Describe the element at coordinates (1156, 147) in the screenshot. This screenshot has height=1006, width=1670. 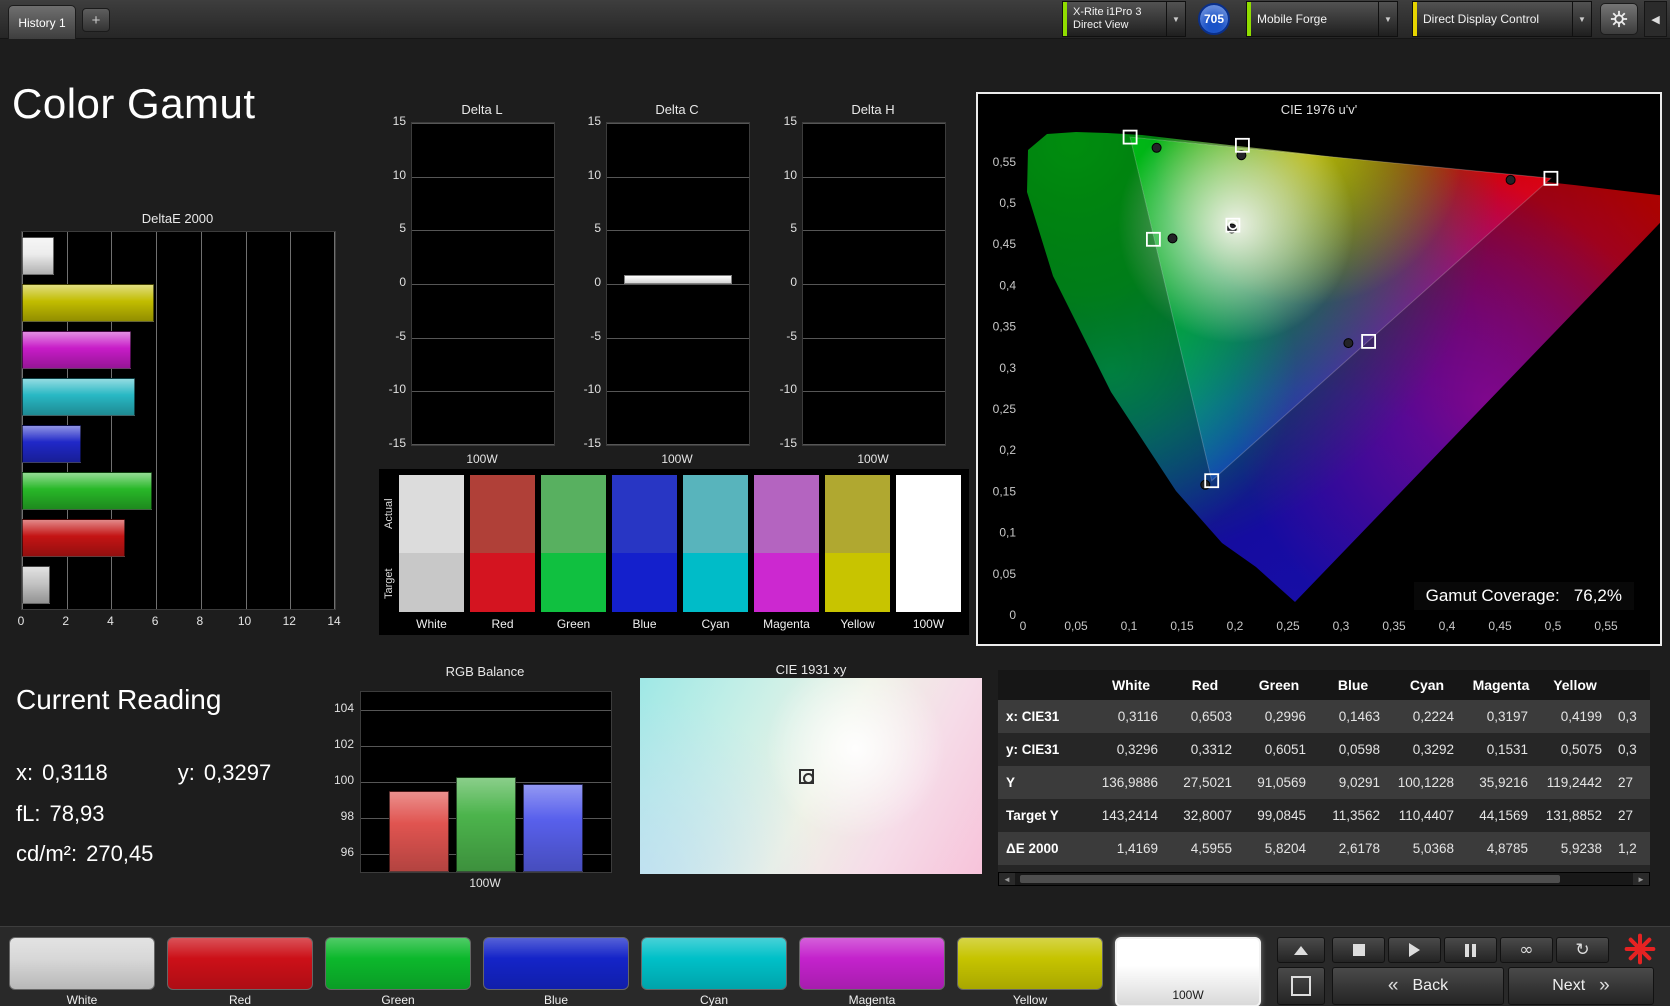
I see `measured-point-green` at that location.